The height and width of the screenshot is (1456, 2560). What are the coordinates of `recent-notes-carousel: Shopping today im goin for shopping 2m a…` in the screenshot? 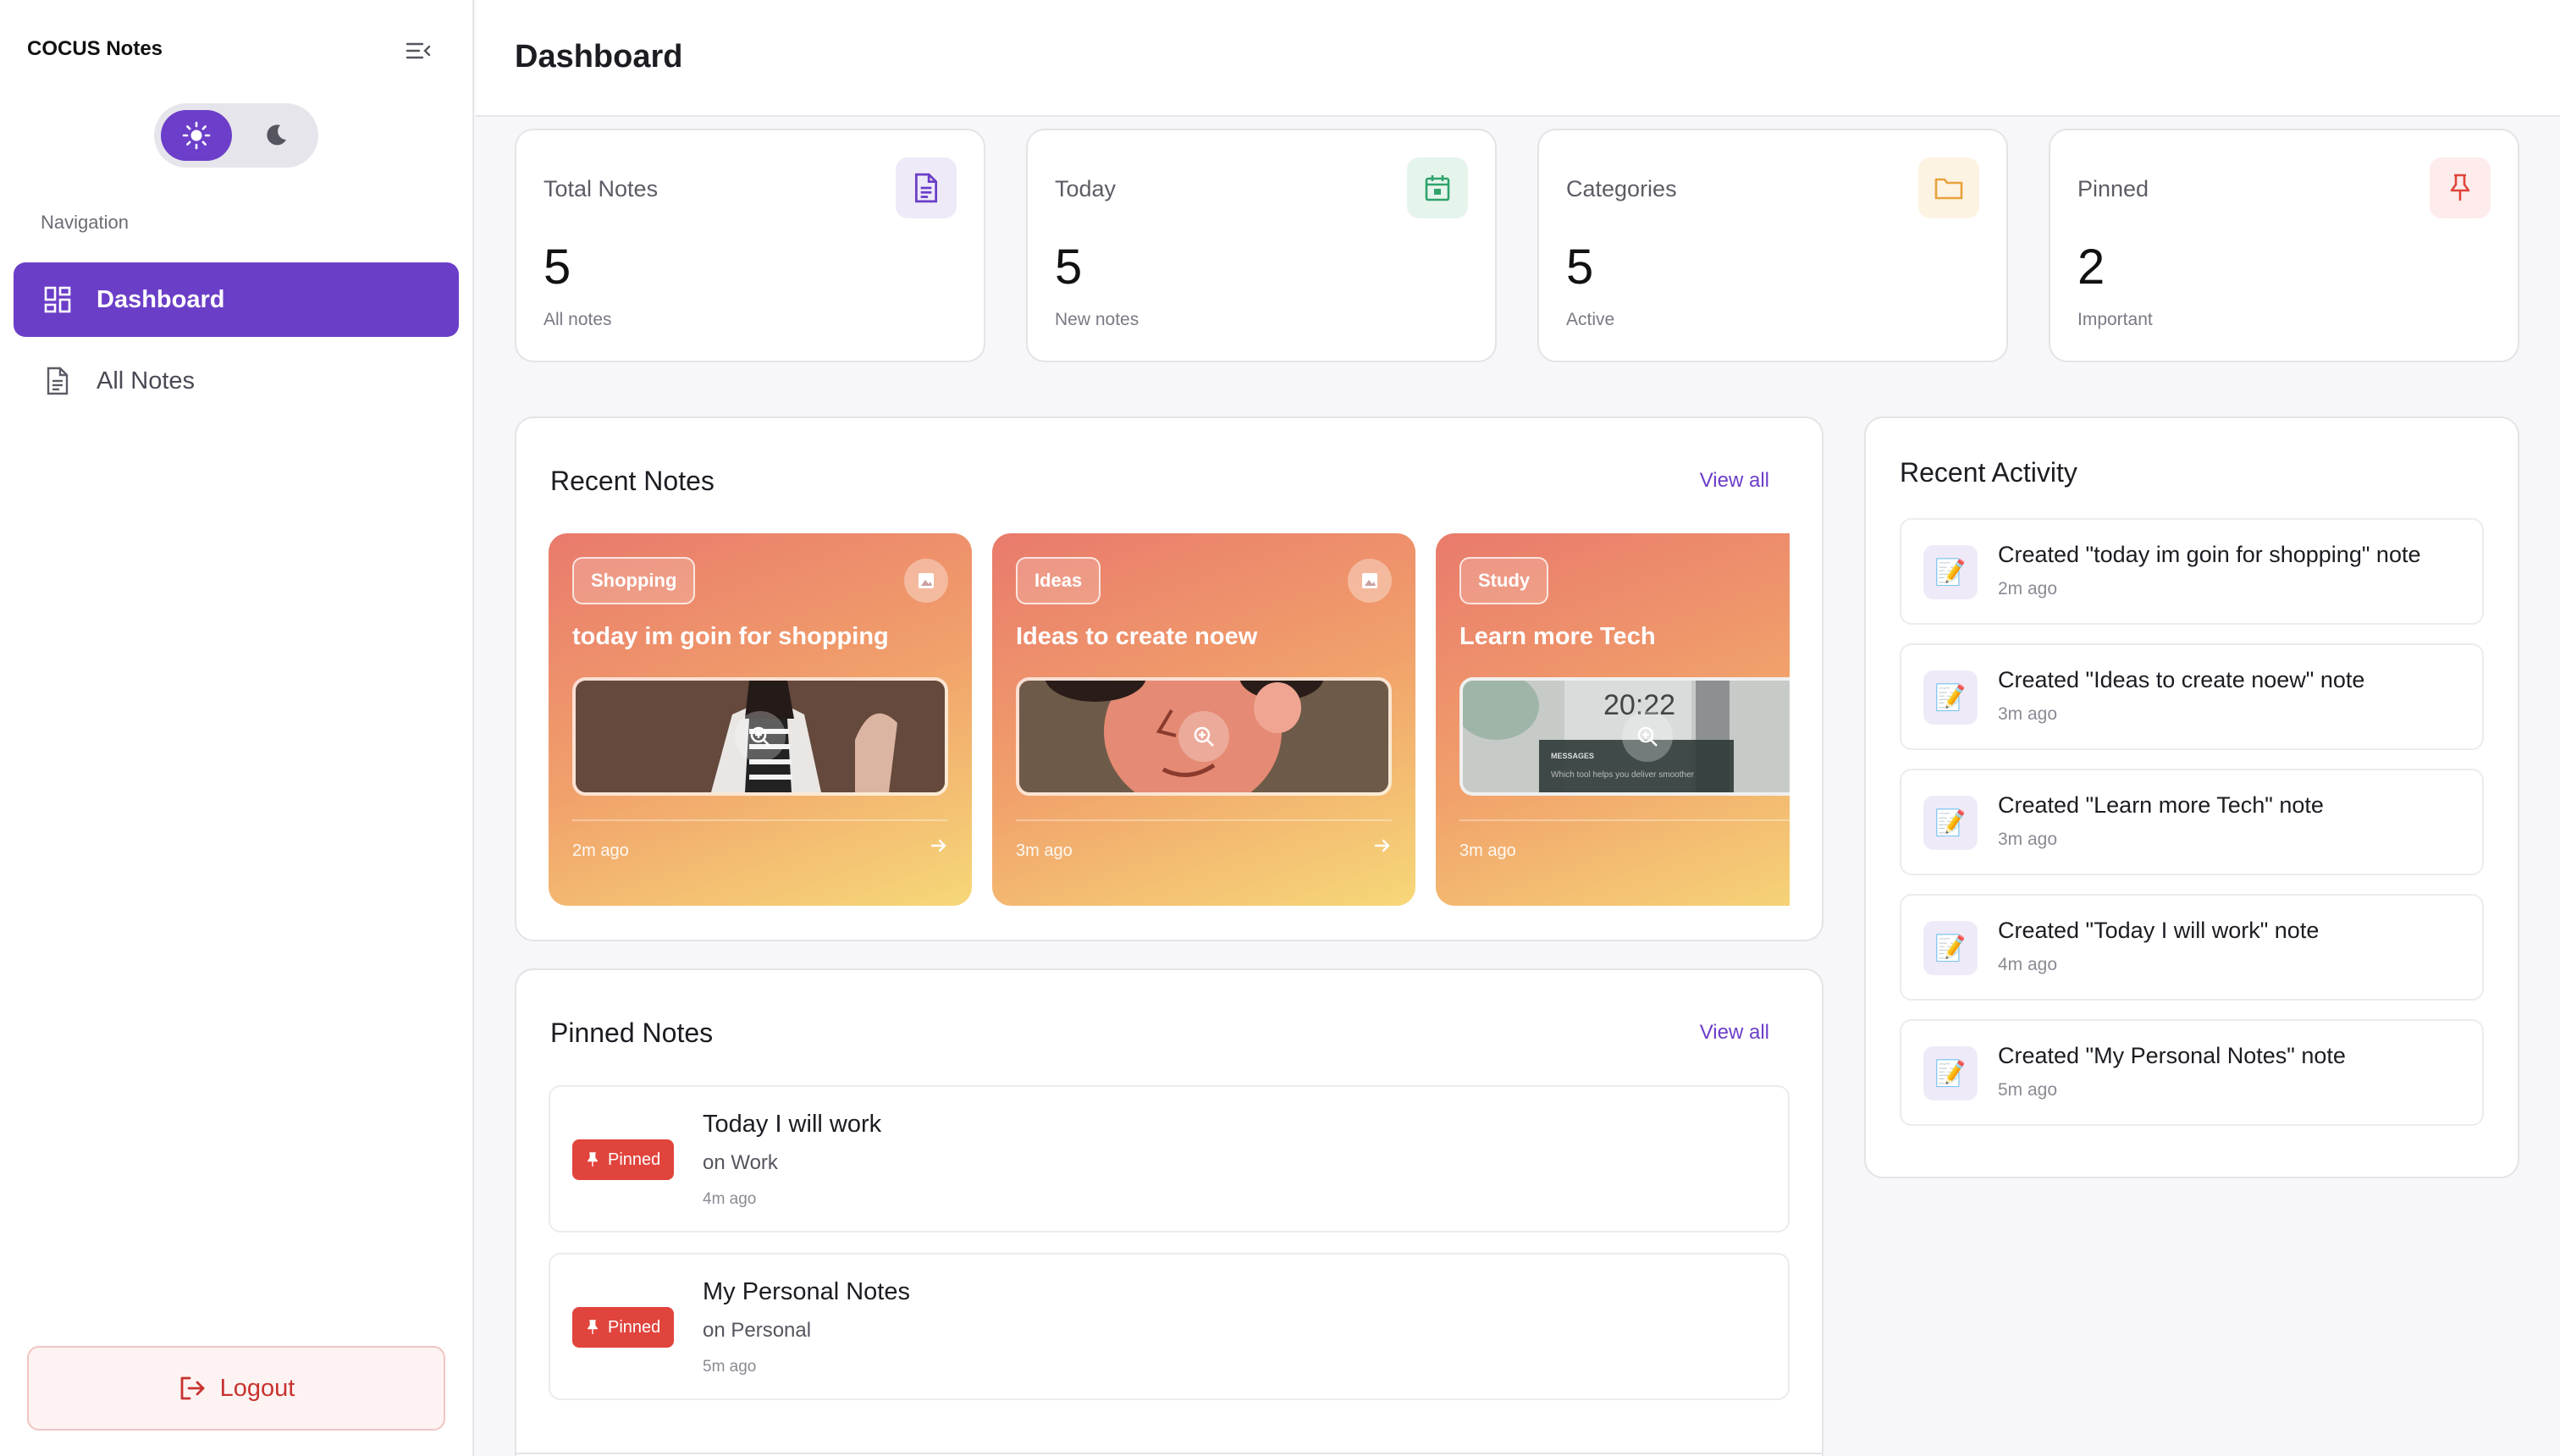 It's located at (1169, 719).